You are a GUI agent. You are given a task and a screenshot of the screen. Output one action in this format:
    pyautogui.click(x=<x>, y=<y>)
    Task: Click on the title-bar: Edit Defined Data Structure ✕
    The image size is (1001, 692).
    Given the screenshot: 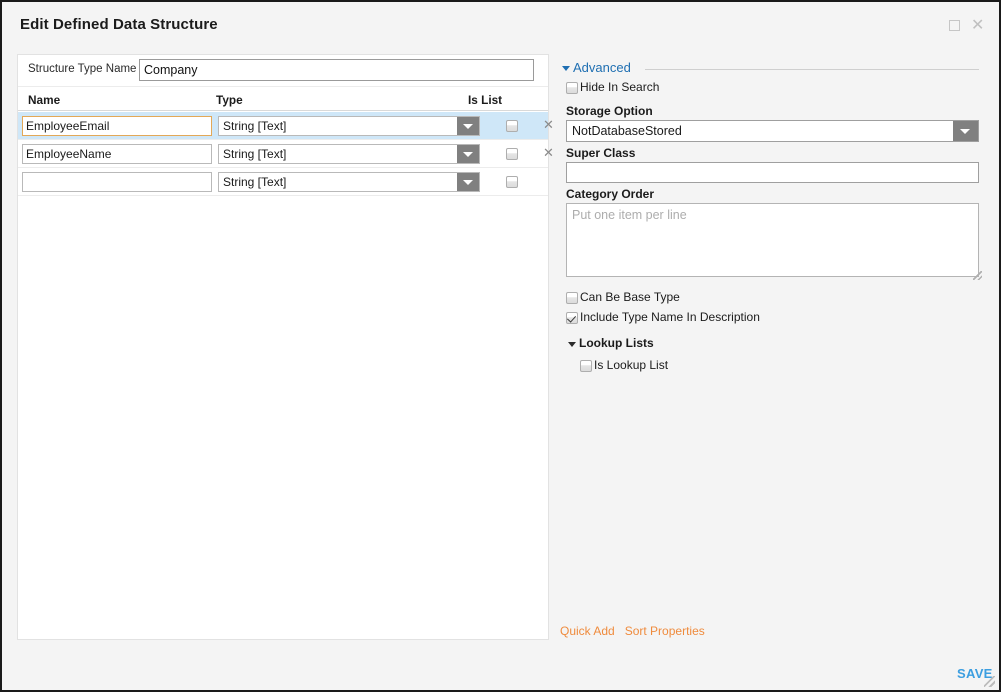 What is the action you would take?
    pyautogui.click(x=500, y=24)
    